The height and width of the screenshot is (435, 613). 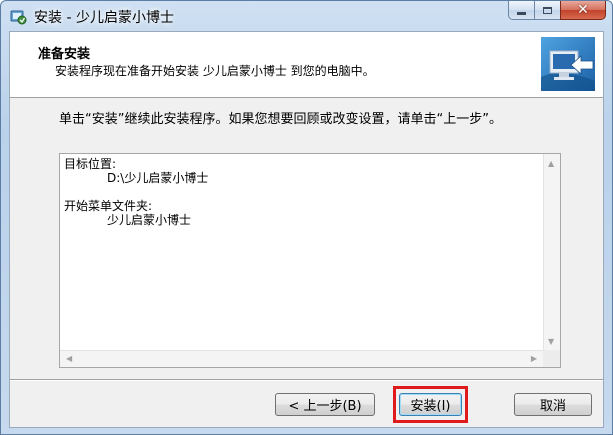 I want to click on wizard-header: 准备安装 安装程序现在准备开始安装 少儿启蒙小博士 到您的电脑中。, so click(x=306, y=65).